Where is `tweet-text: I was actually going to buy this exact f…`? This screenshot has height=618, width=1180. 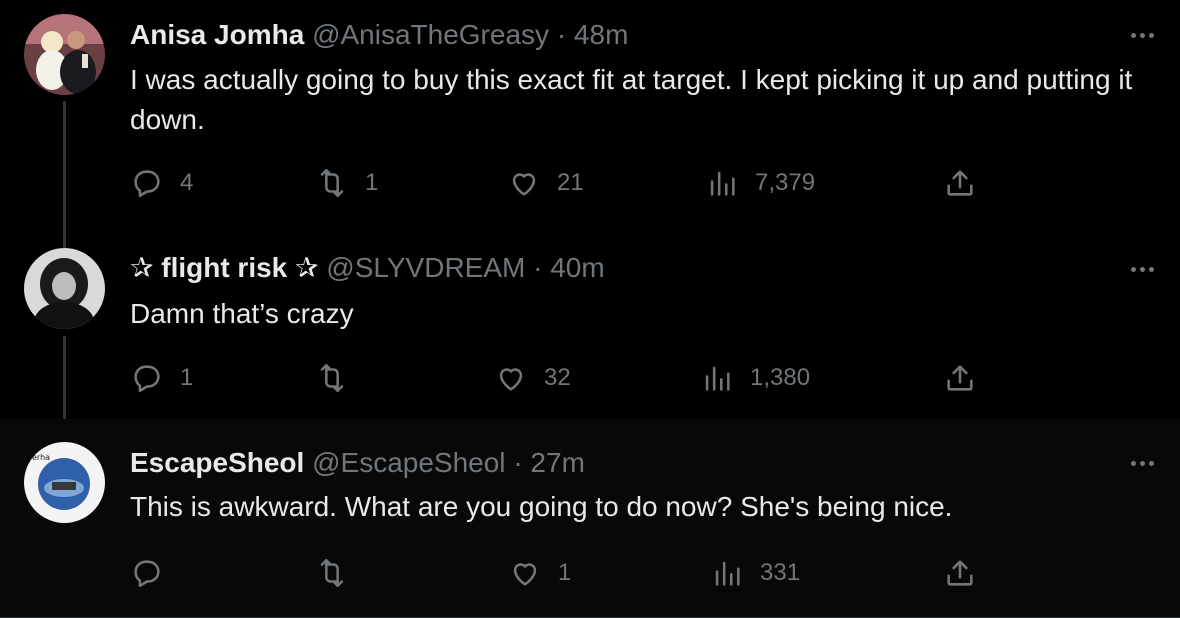 tweet-text: I was actually going to buy this exact f… is located at coordinates (631, 99).